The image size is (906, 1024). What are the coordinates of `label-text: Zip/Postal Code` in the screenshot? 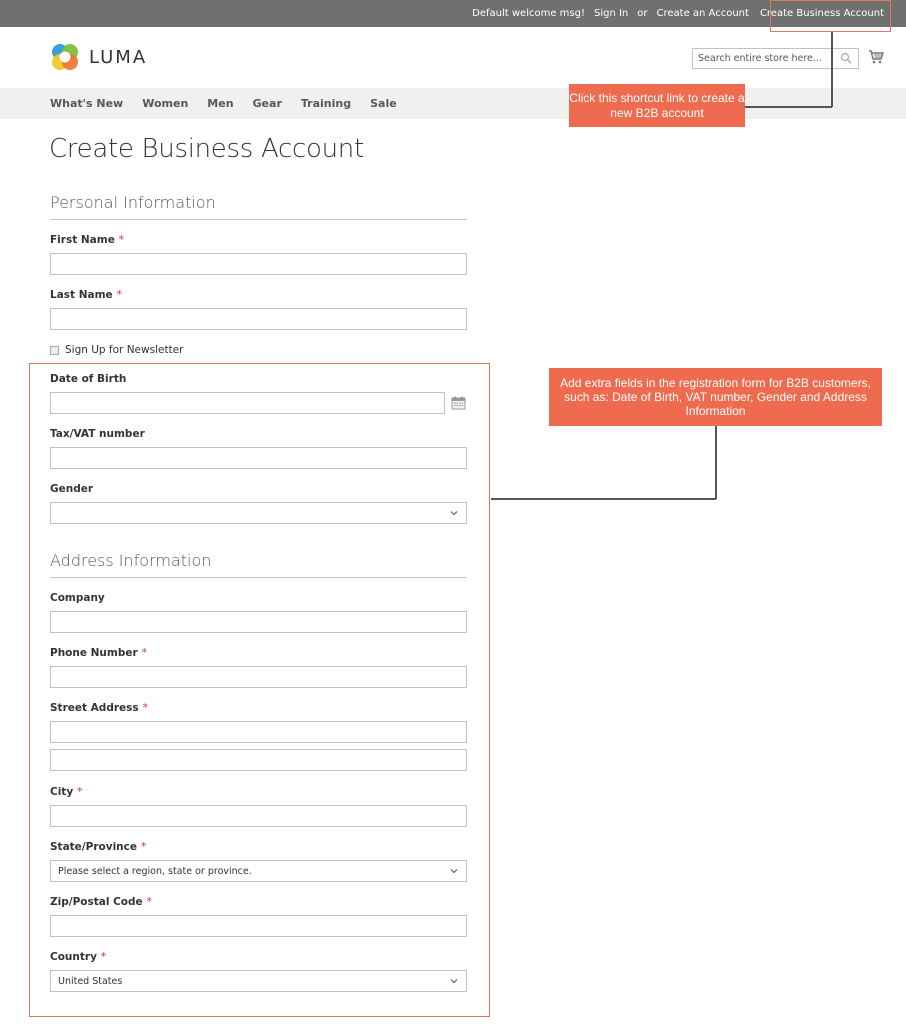 It's located at (96, 902).